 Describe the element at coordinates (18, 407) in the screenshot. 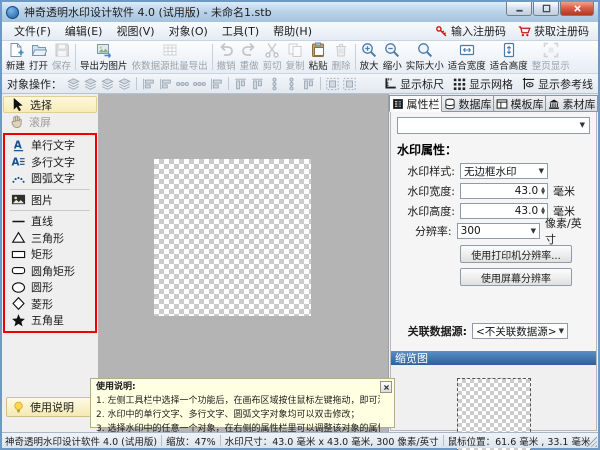

I see `bulb-icon` at that location.